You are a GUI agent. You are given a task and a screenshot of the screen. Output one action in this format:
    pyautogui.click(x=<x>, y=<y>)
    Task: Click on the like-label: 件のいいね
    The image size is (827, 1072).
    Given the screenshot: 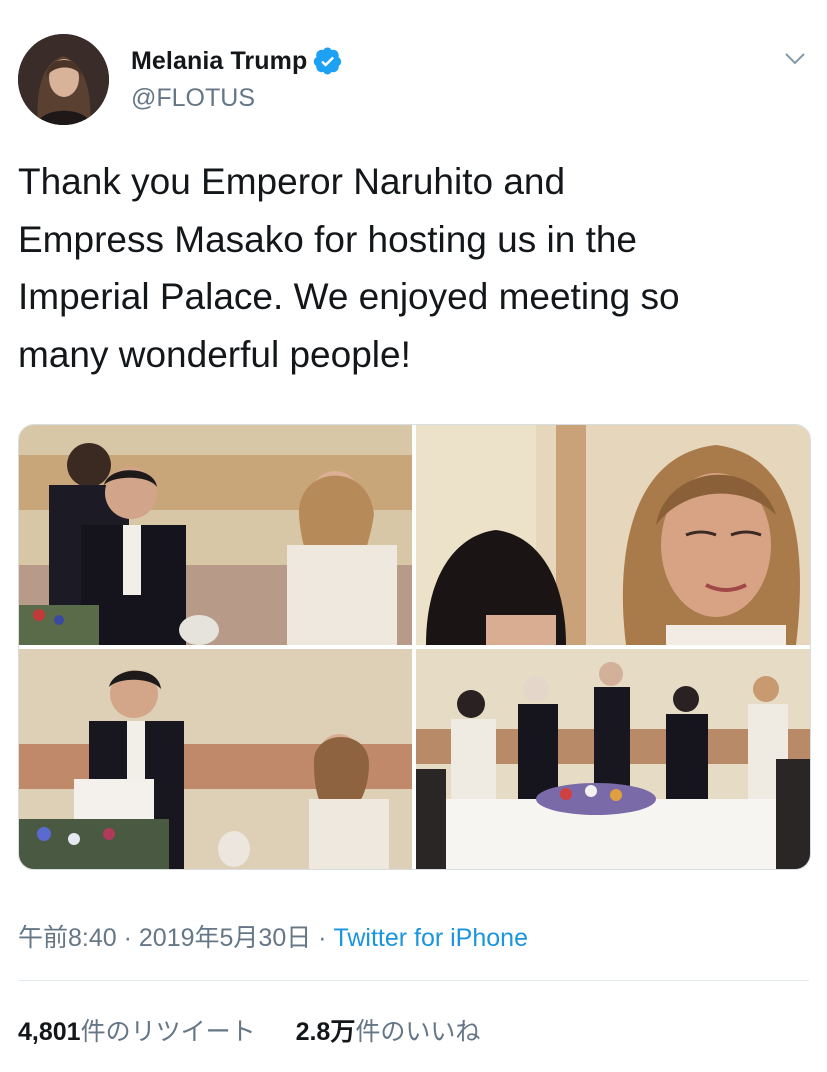 What is the action you would take?
    pyautogui.click(x=418, y=1032)
    